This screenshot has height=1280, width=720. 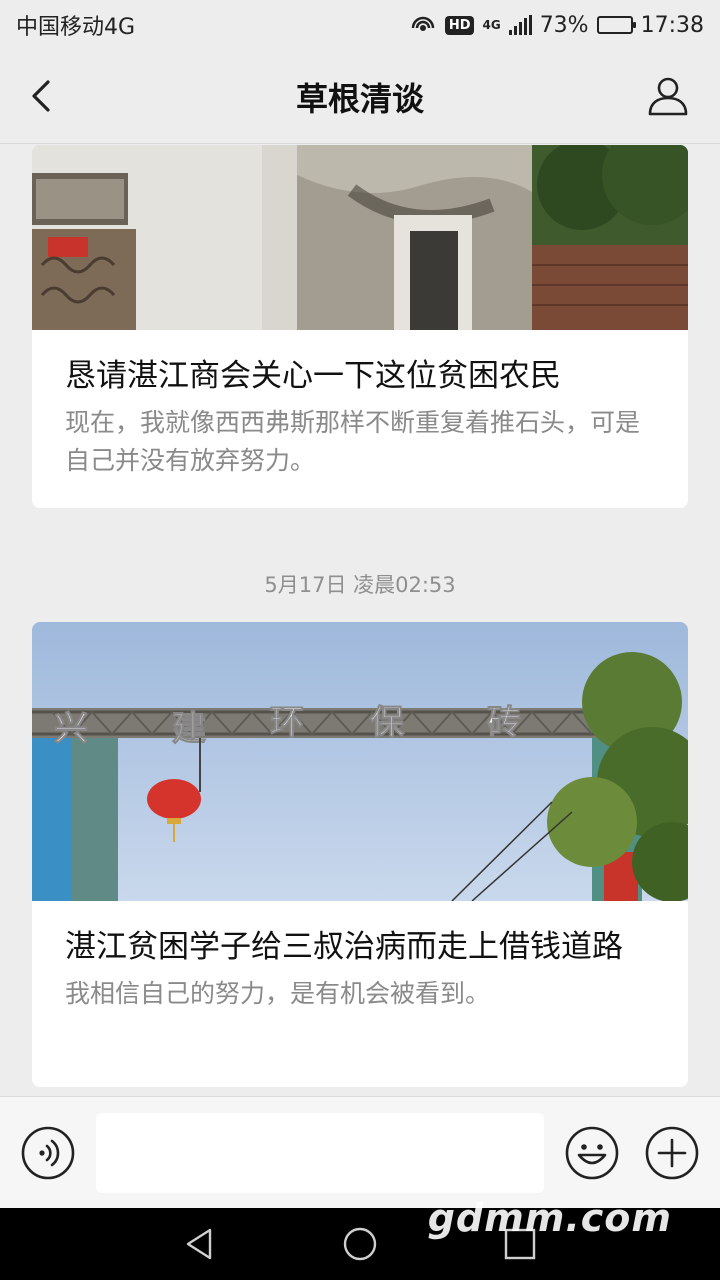 I want to click on house-photo, so click(x=360, y=237).